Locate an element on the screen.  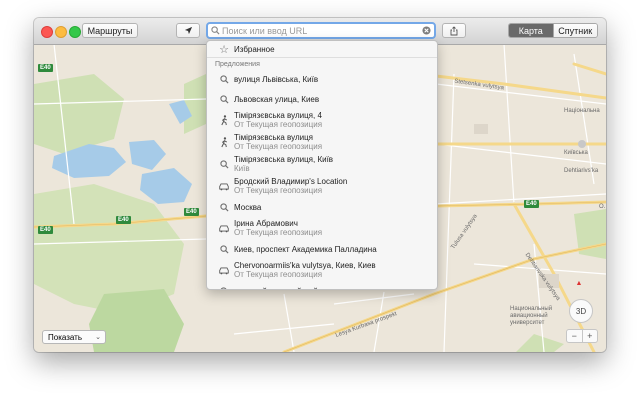
show-dropdown: Показать ⌄ is located at coordinates (74, 337).